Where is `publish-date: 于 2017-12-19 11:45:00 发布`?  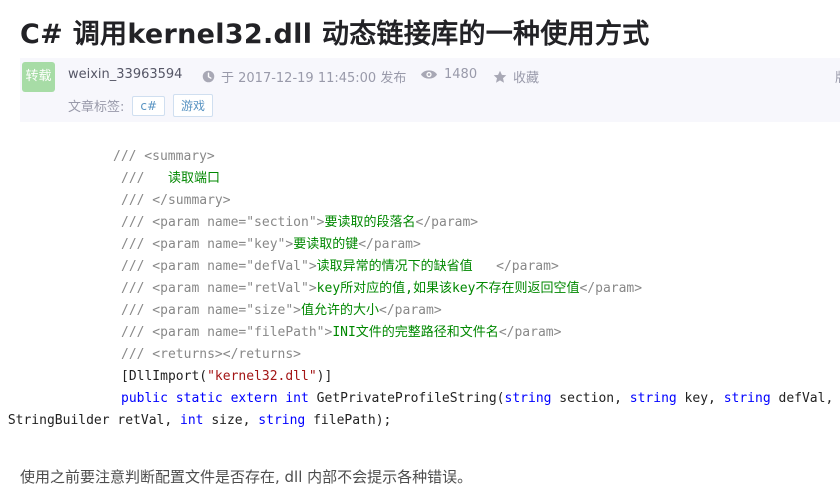
publish-date: 于 2017-12-19 11:45:00 发布 is located at coordinates (304, 76).